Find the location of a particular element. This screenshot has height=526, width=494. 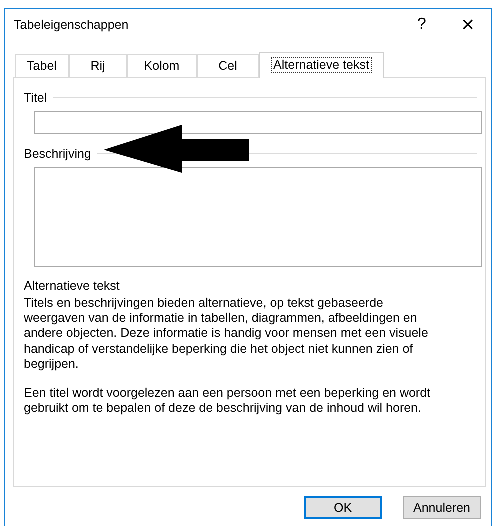

arrow-icon is located at coordinates (176, 149).